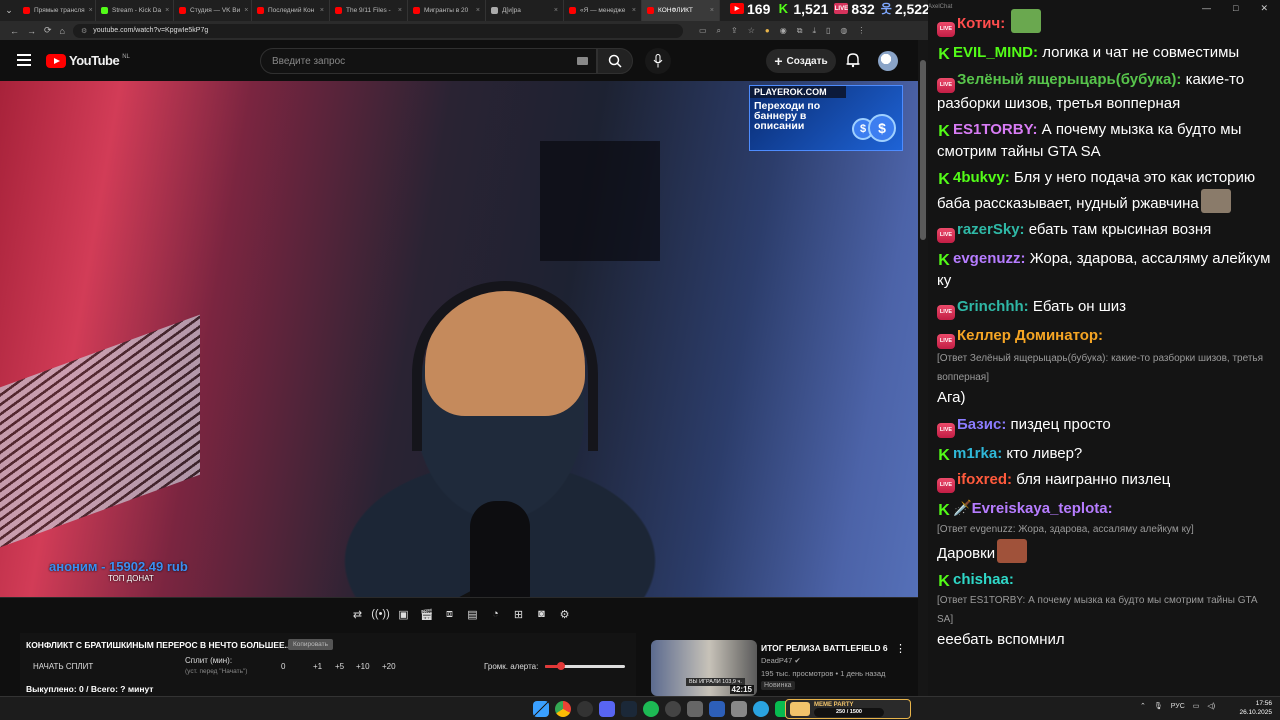  What do you see at coordinates (603, 10) in the screenshot?
I see `browser-tab: «Я — менедже ×` at bounding box center [603, 10].